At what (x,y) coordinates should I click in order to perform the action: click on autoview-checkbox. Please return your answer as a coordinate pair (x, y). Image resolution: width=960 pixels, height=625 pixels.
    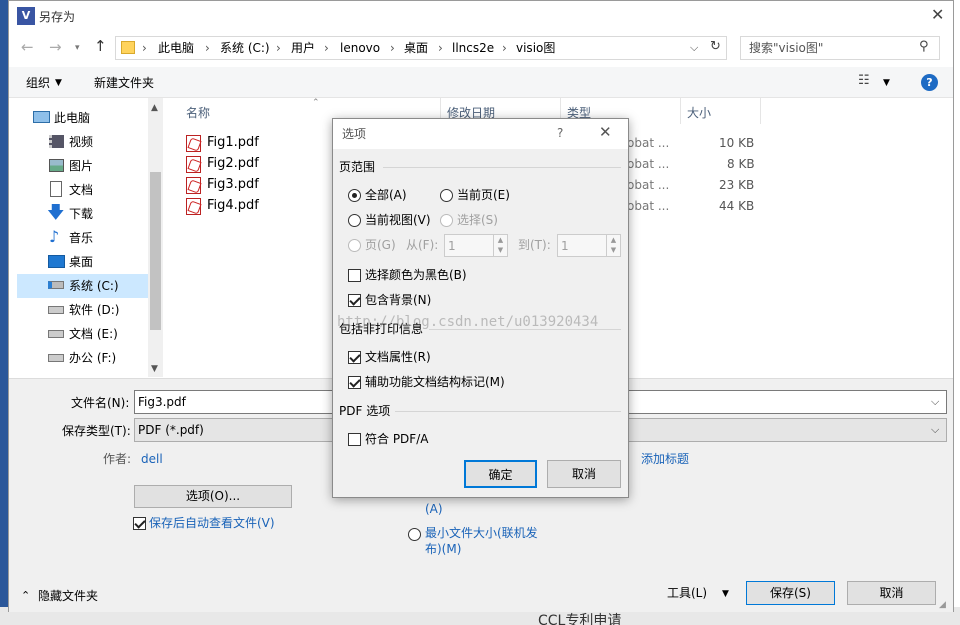
    Looking at the image, I should click on (139, 523).